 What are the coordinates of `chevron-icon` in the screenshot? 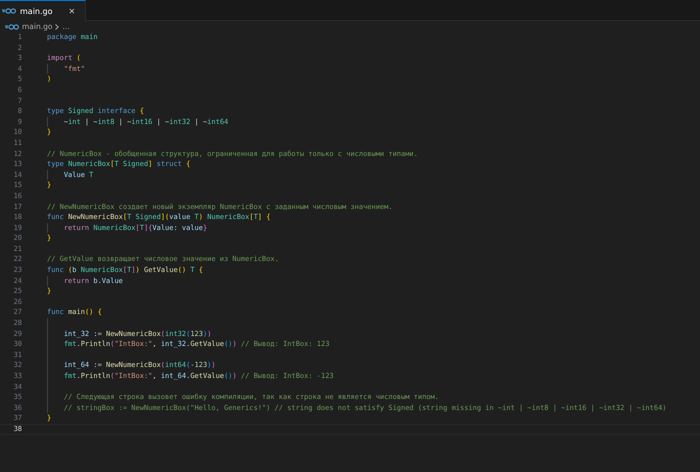 It's located at (57, 27).